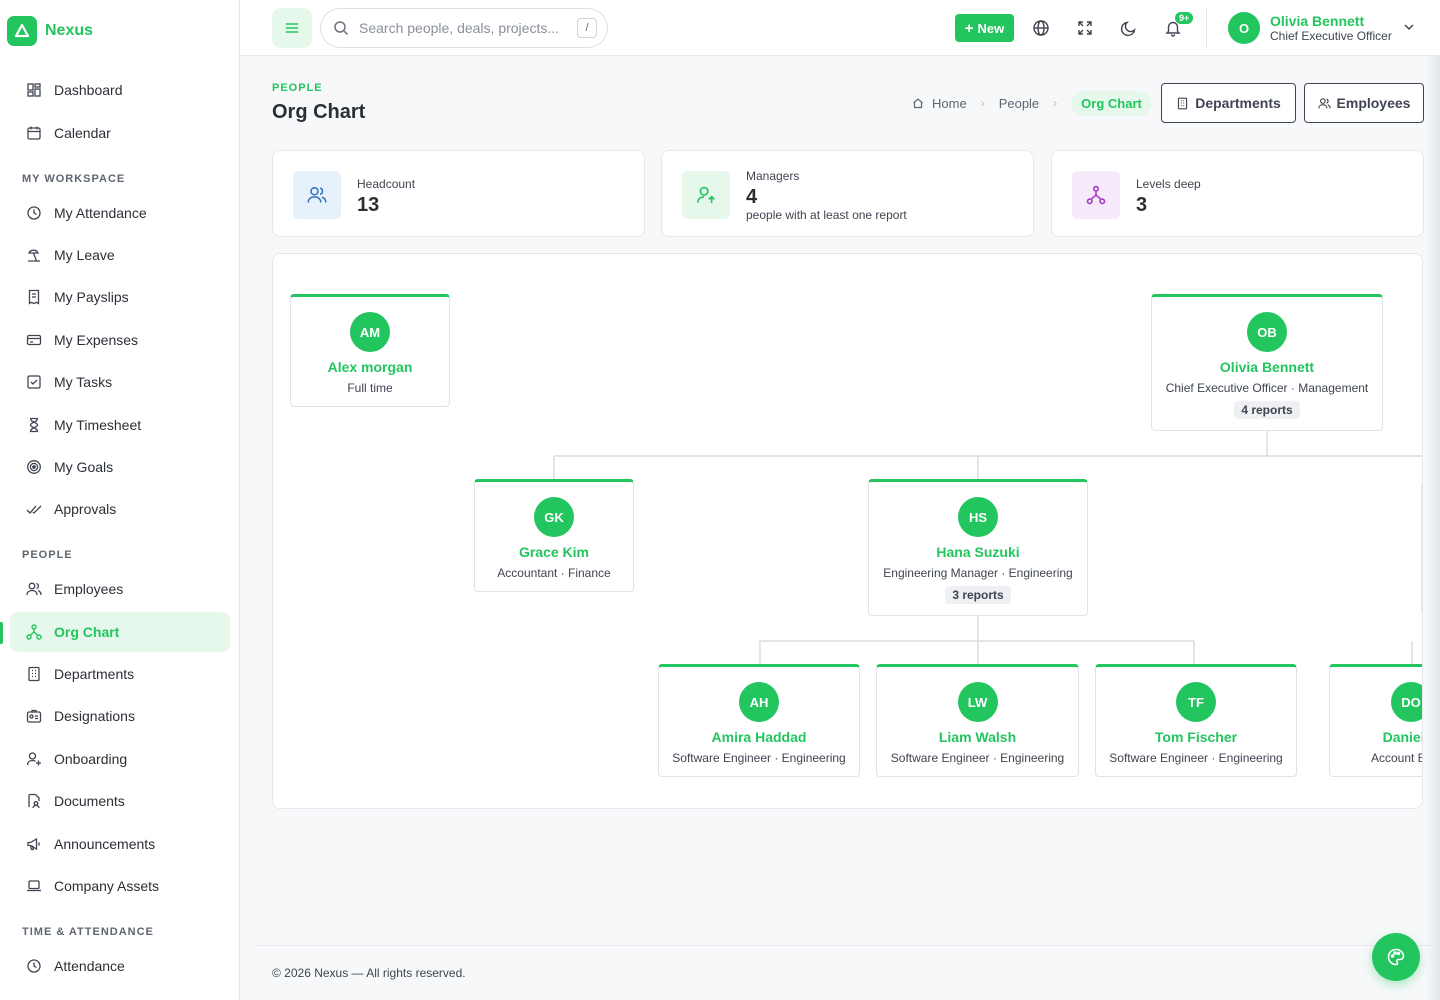 This screenshot has width=1440, height=1000. What do you see at coordinates (1376, 720) in the screenshot?
I see `org-node-daniel-o: DO Daniel O Account Execu` at bounding box center [1376, 720].